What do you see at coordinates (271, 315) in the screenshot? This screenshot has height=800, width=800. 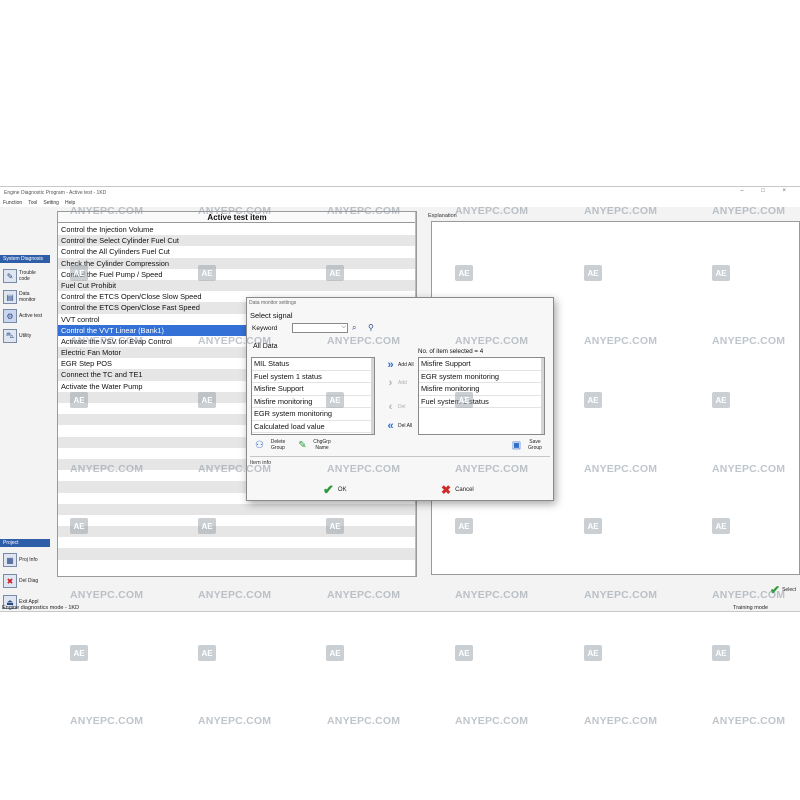 I see `select-signal-label: Select signal` at bounding box center [271, 315].